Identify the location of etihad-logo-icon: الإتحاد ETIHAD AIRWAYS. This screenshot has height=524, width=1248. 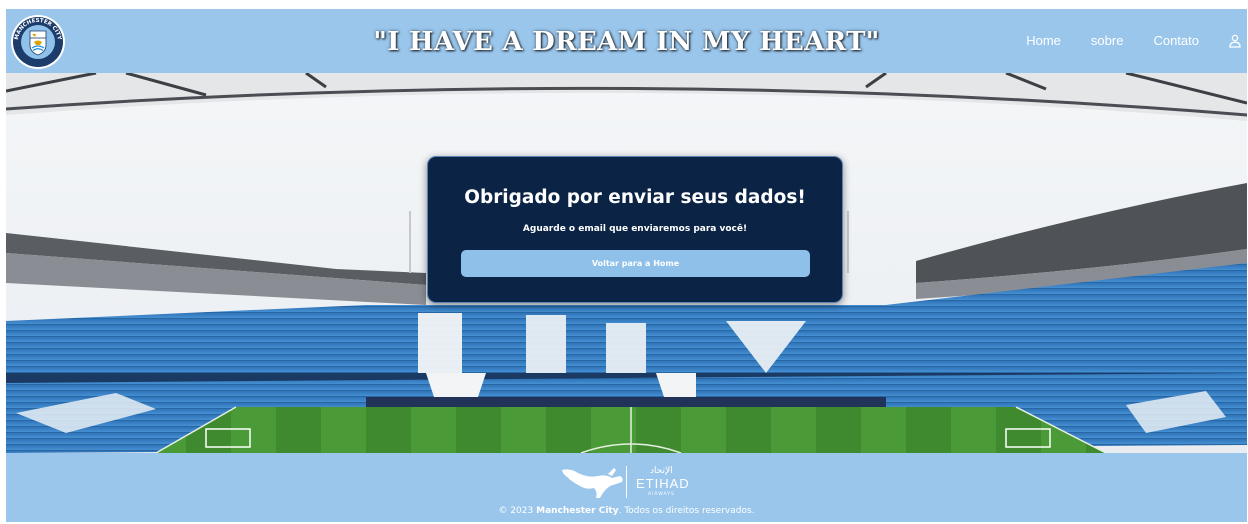
(676, 482).